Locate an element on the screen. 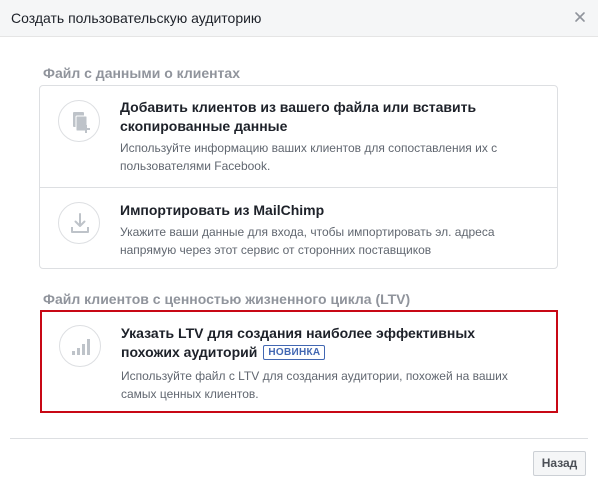 The width and height of the screenshot is (598, 487). customer-file-section-title: Файл с данными о клиентах is located at coordinates (141, 73).